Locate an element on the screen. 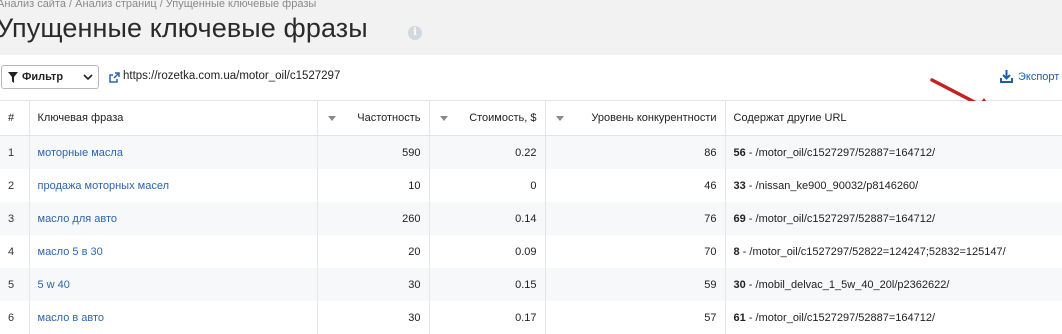 The height and width of the screenshot is (334, 1062). url-count: 56 is located at coordinates (739, 152).